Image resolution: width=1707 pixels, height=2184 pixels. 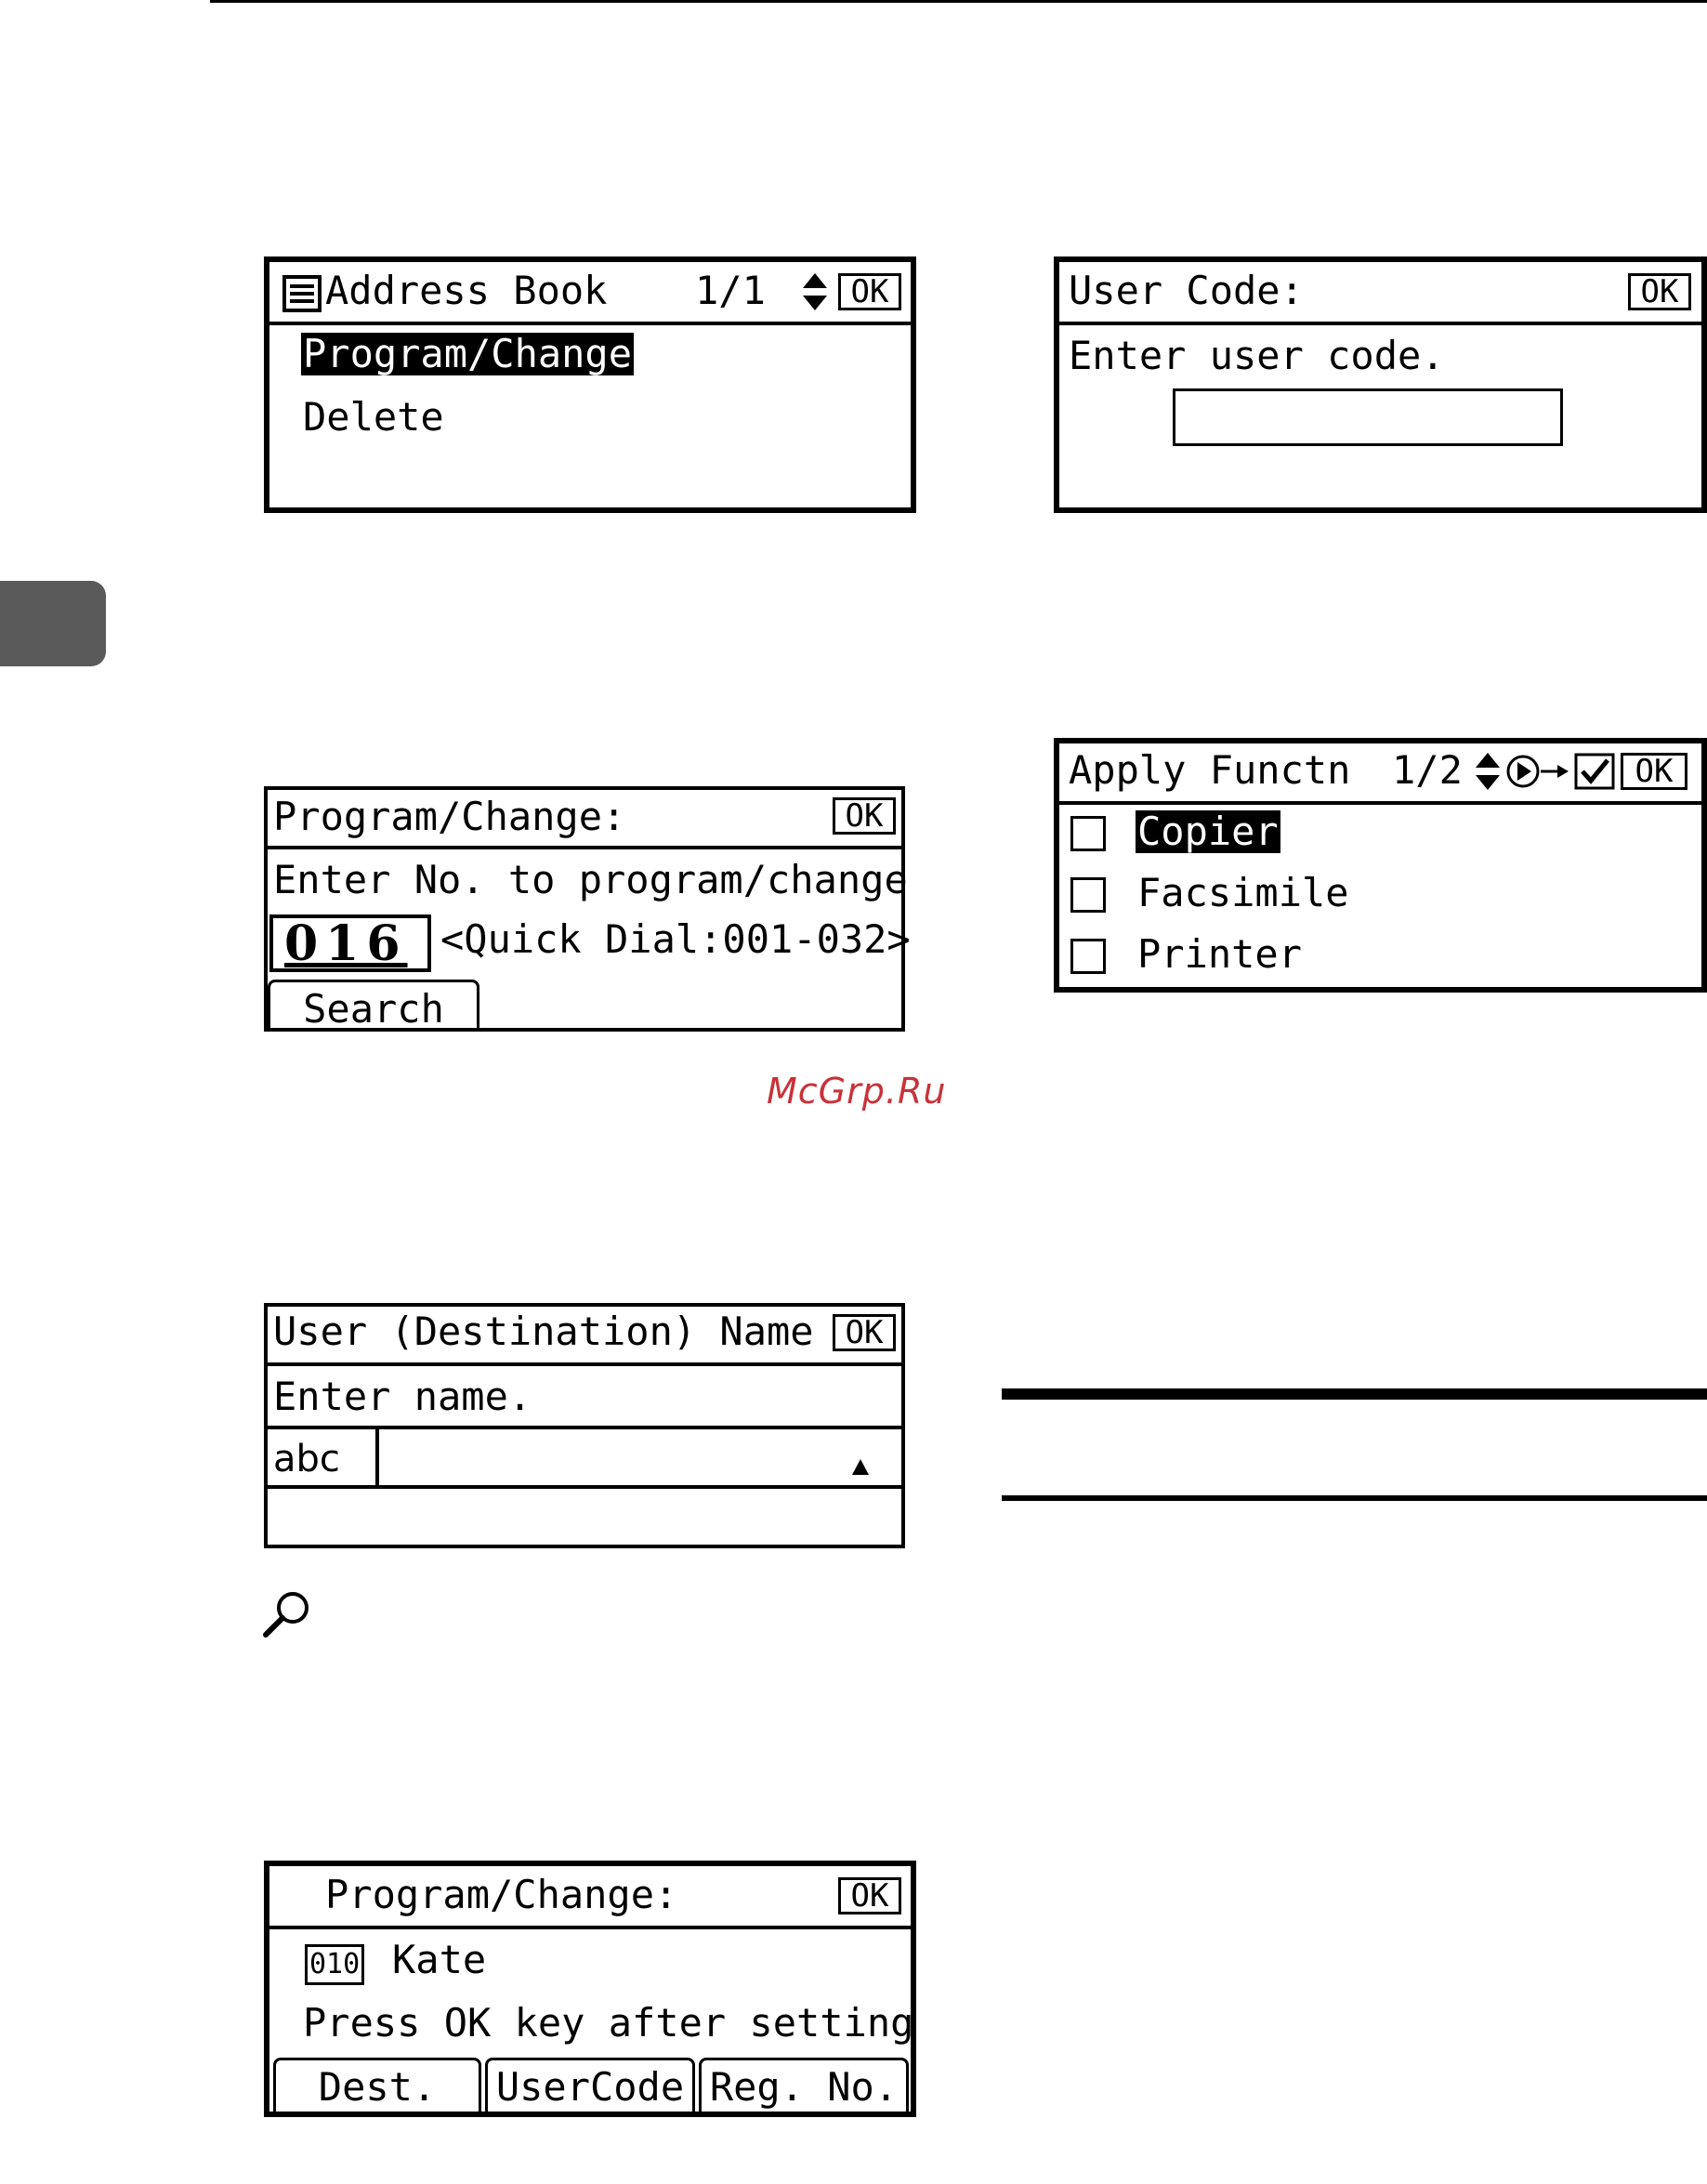 I want to click on quick-dial-number-field: 016, so click(x=350, y=943).